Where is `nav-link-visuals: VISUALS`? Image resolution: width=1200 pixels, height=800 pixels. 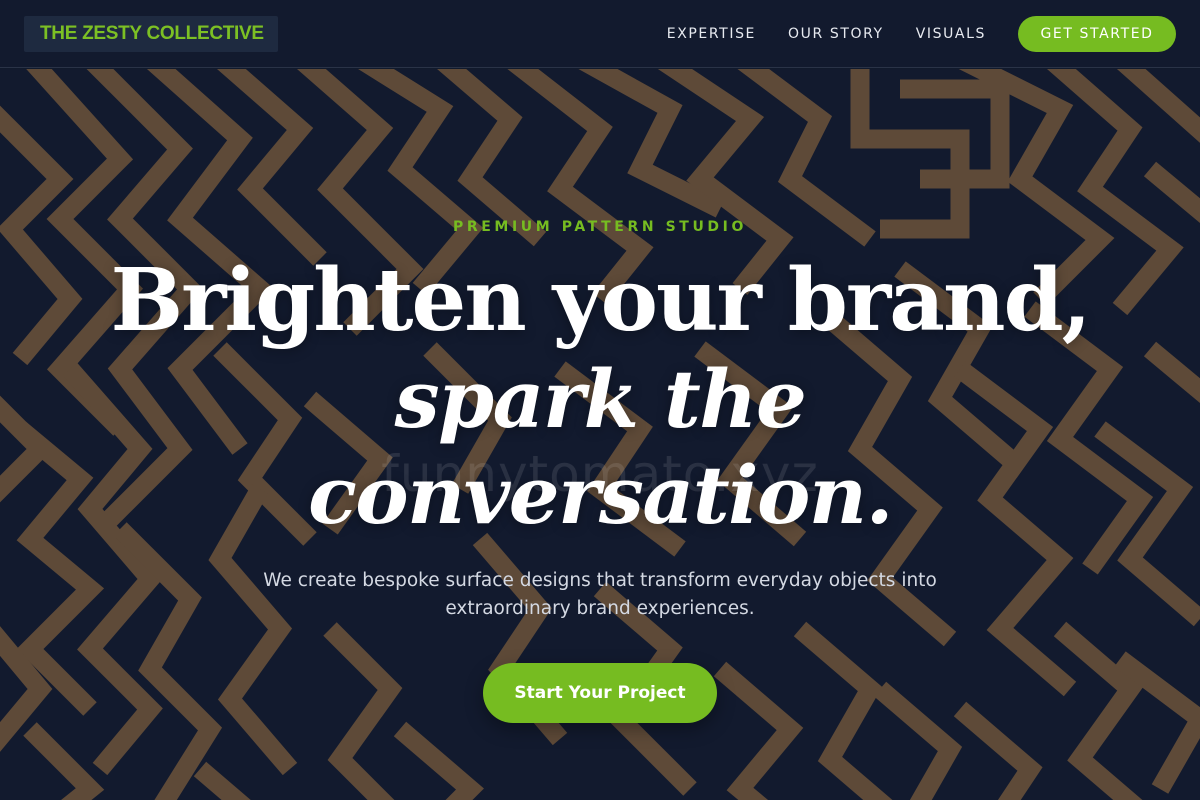
nav-link-visuals: VISUALS is located at coordinates (951, 34).